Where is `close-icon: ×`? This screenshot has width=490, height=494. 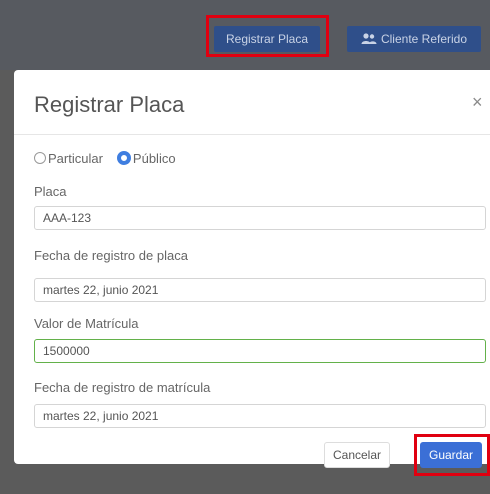
close-icon: × is located at coordinates (477, 102).